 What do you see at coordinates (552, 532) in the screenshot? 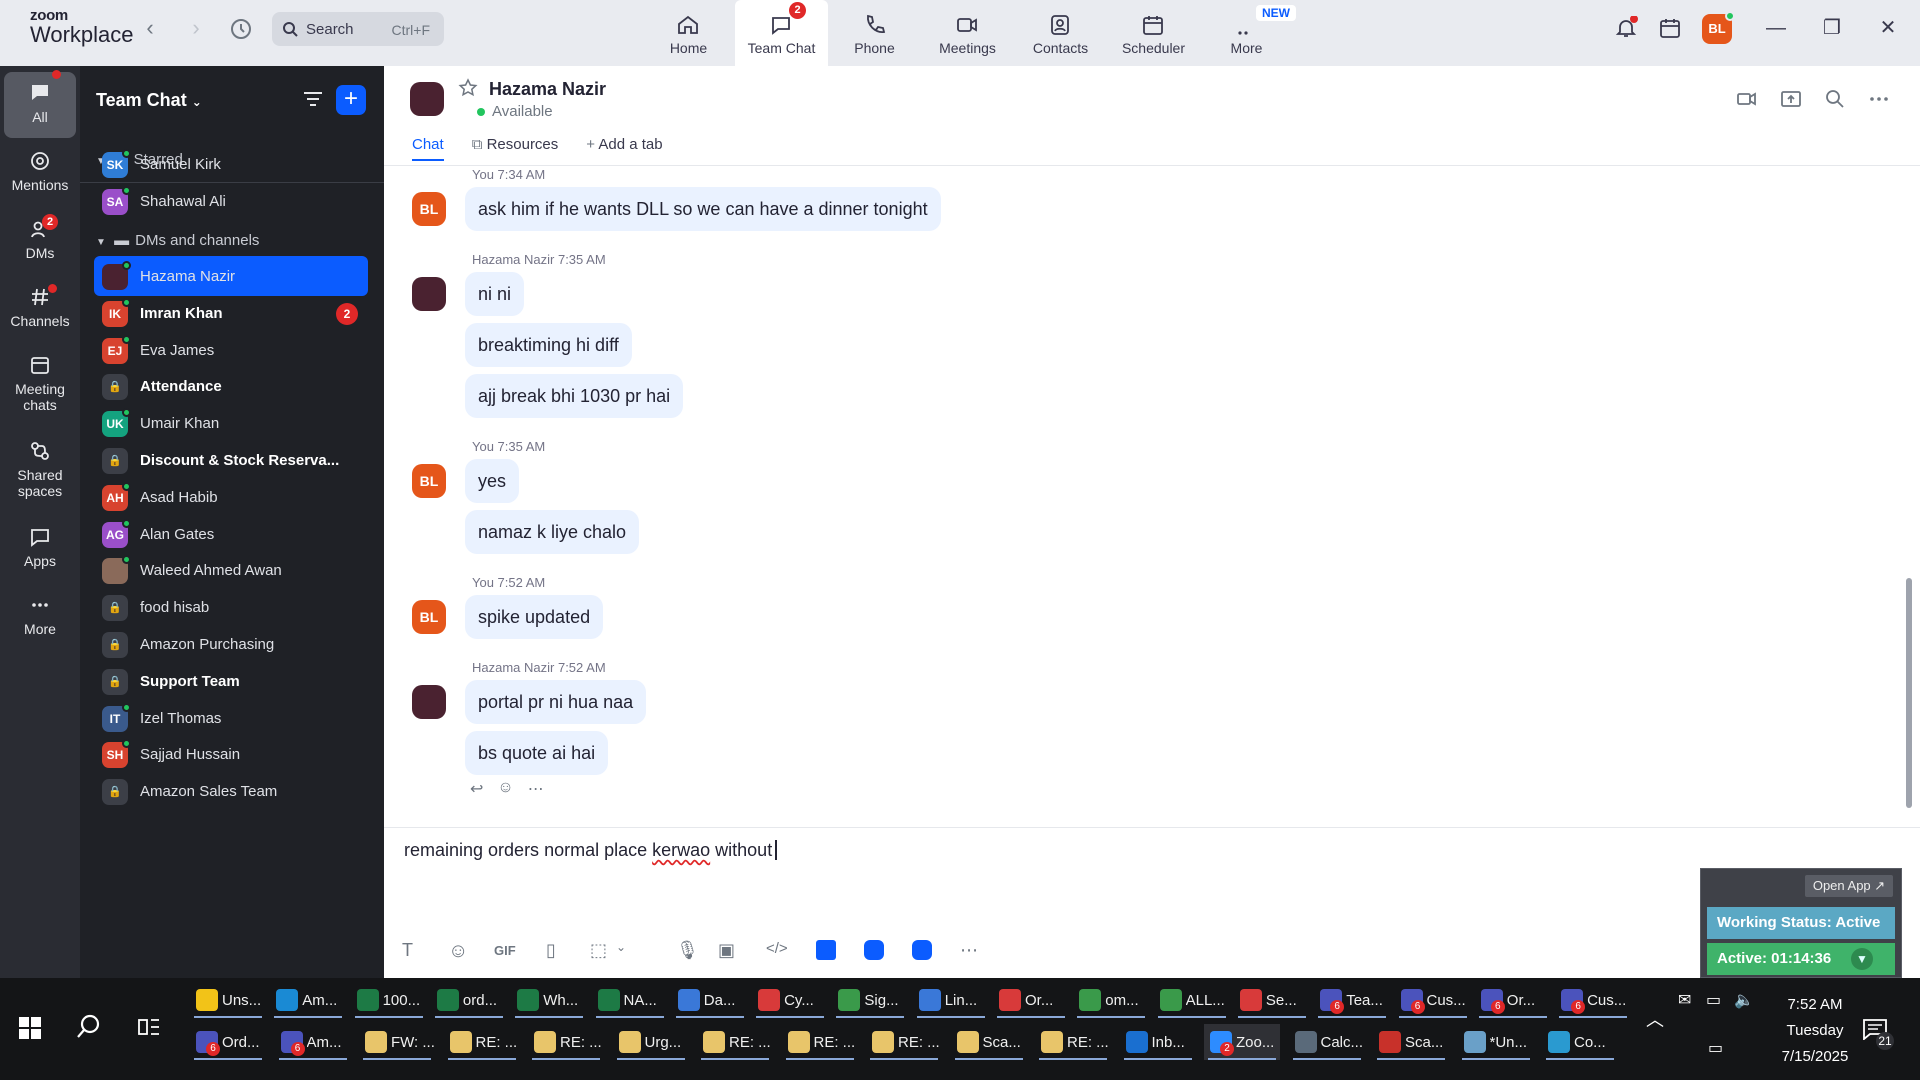
I see `message-bubble: namaz k liye chalo` at bounding box center [552, 532].